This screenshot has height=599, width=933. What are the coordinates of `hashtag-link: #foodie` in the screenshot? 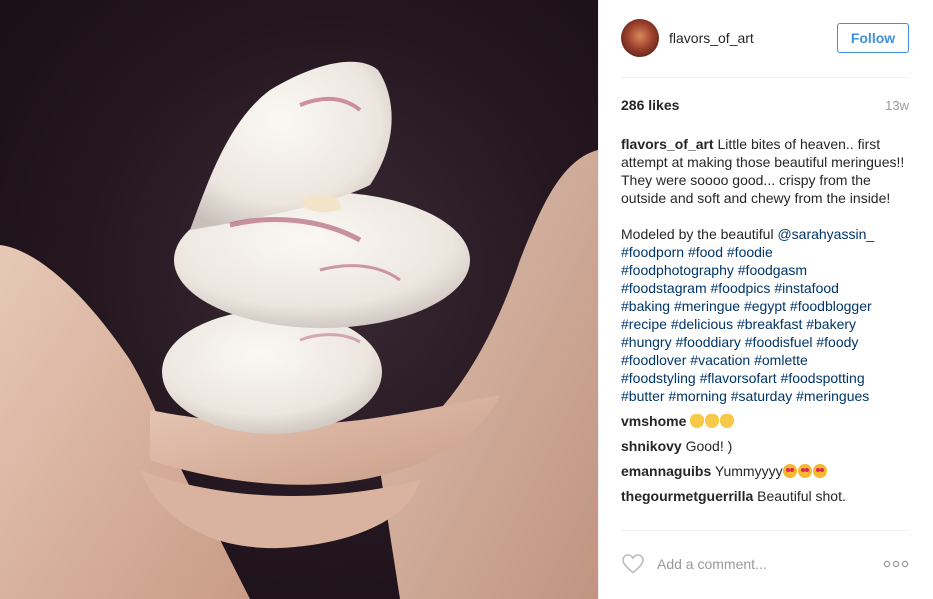 It's located at (750, 252).